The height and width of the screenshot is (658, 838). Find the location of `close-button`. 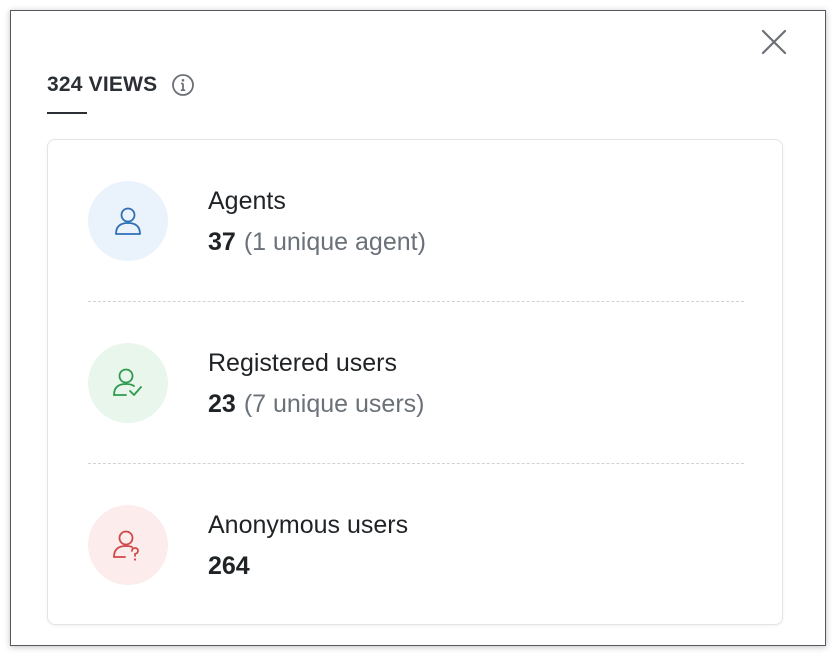

close-button is located at coordinates (774, 42).